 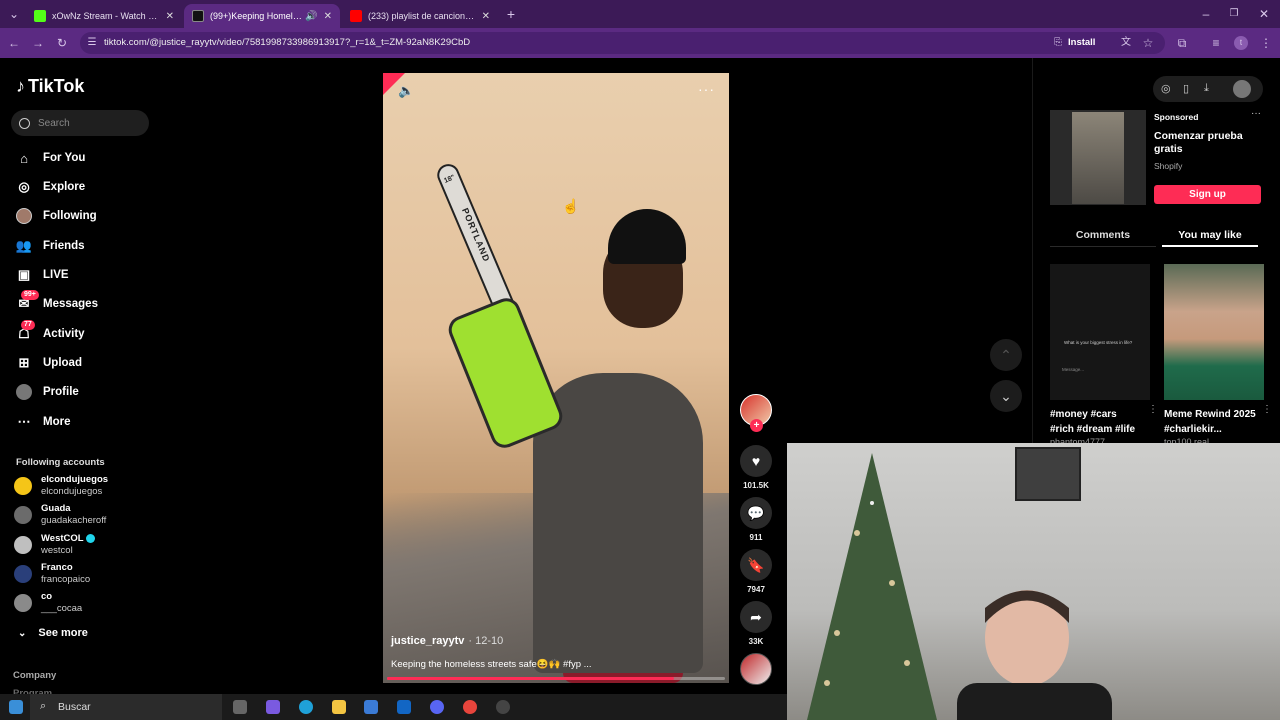 I want to click on install-button: Install, so click(x=1081, y=42).